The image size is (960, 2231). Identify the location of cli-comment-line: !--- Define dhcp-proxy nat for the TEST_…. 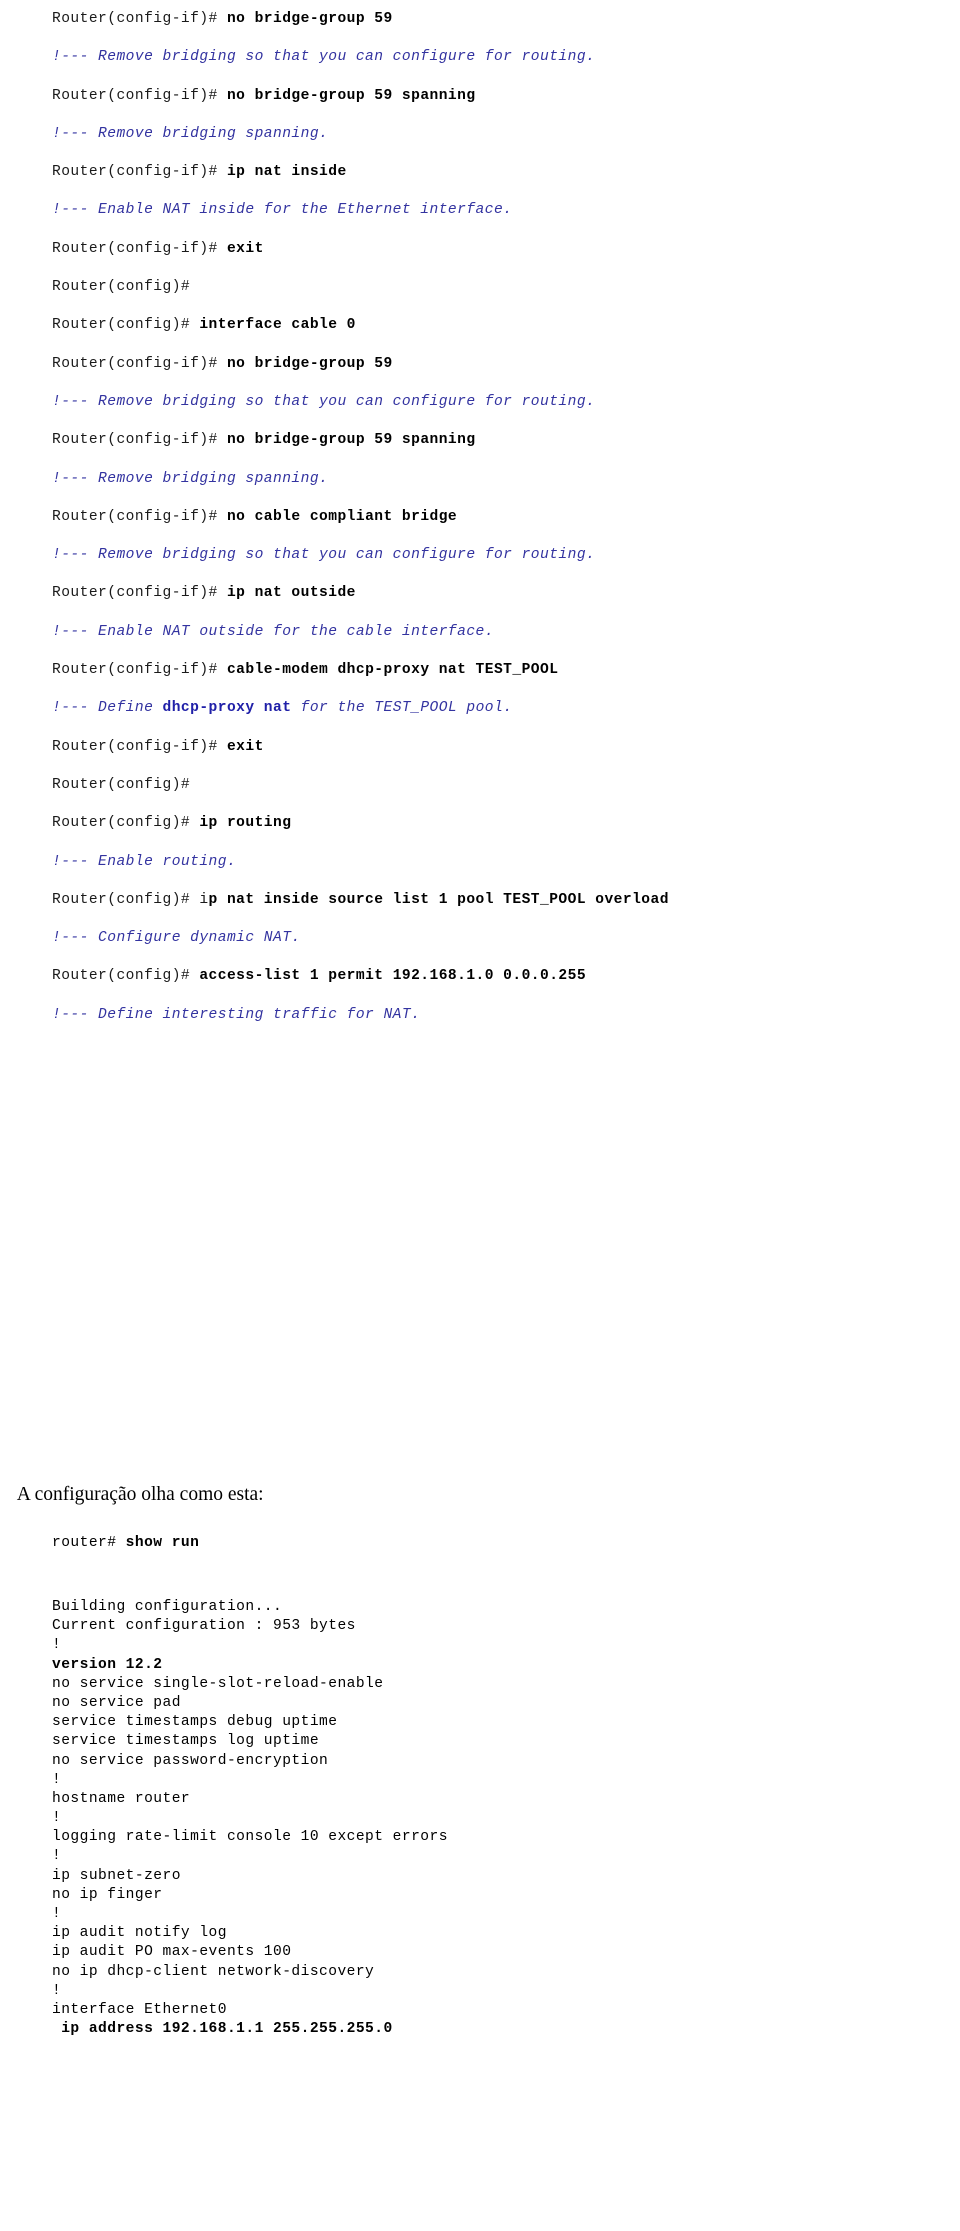
(480, 708).